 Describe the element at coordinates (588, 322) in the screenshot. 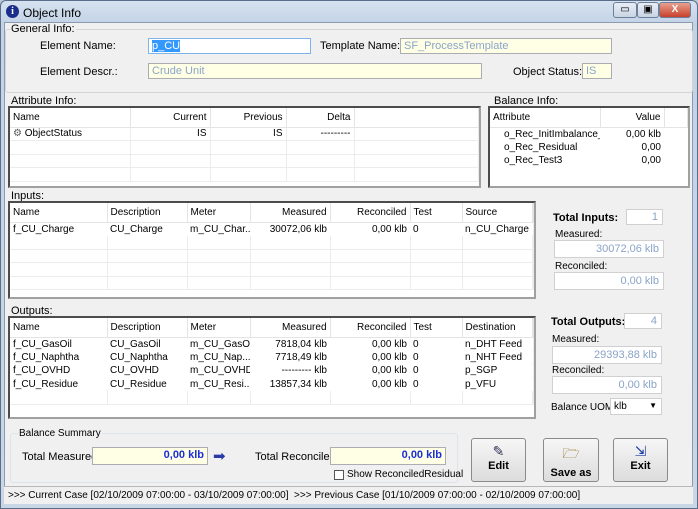

I see `total-outputs-label: Total Outputs:` at that location.